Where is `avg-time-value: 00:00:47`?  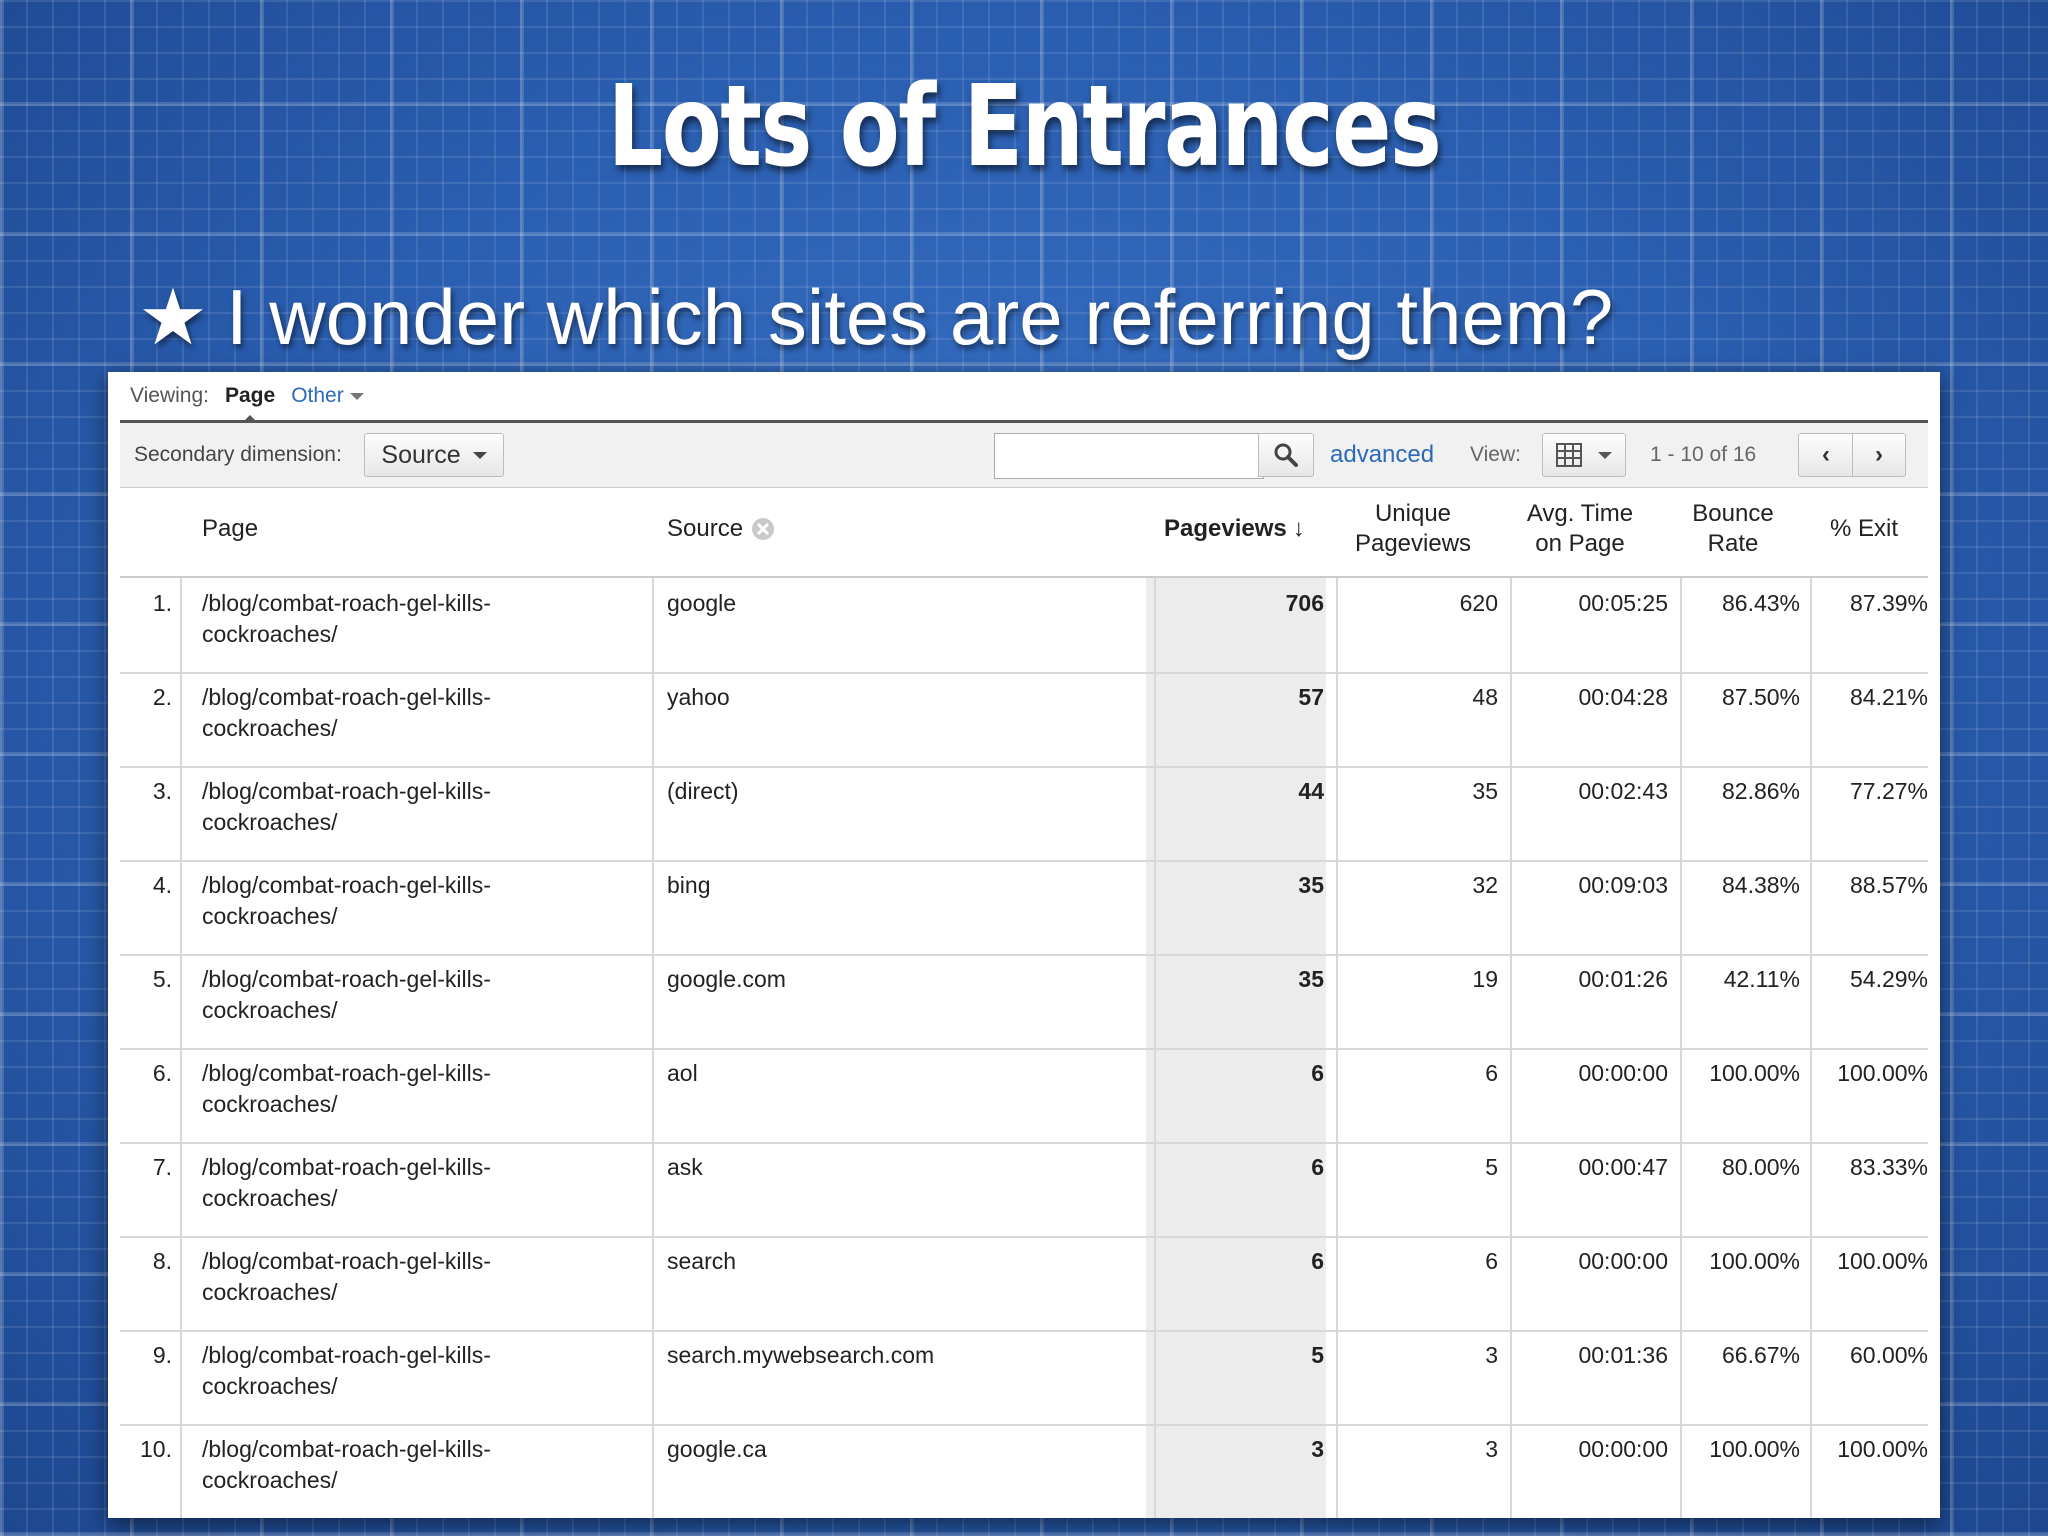
avg-time-value: 00:00:47 is located at coordinates (1623, 1167).